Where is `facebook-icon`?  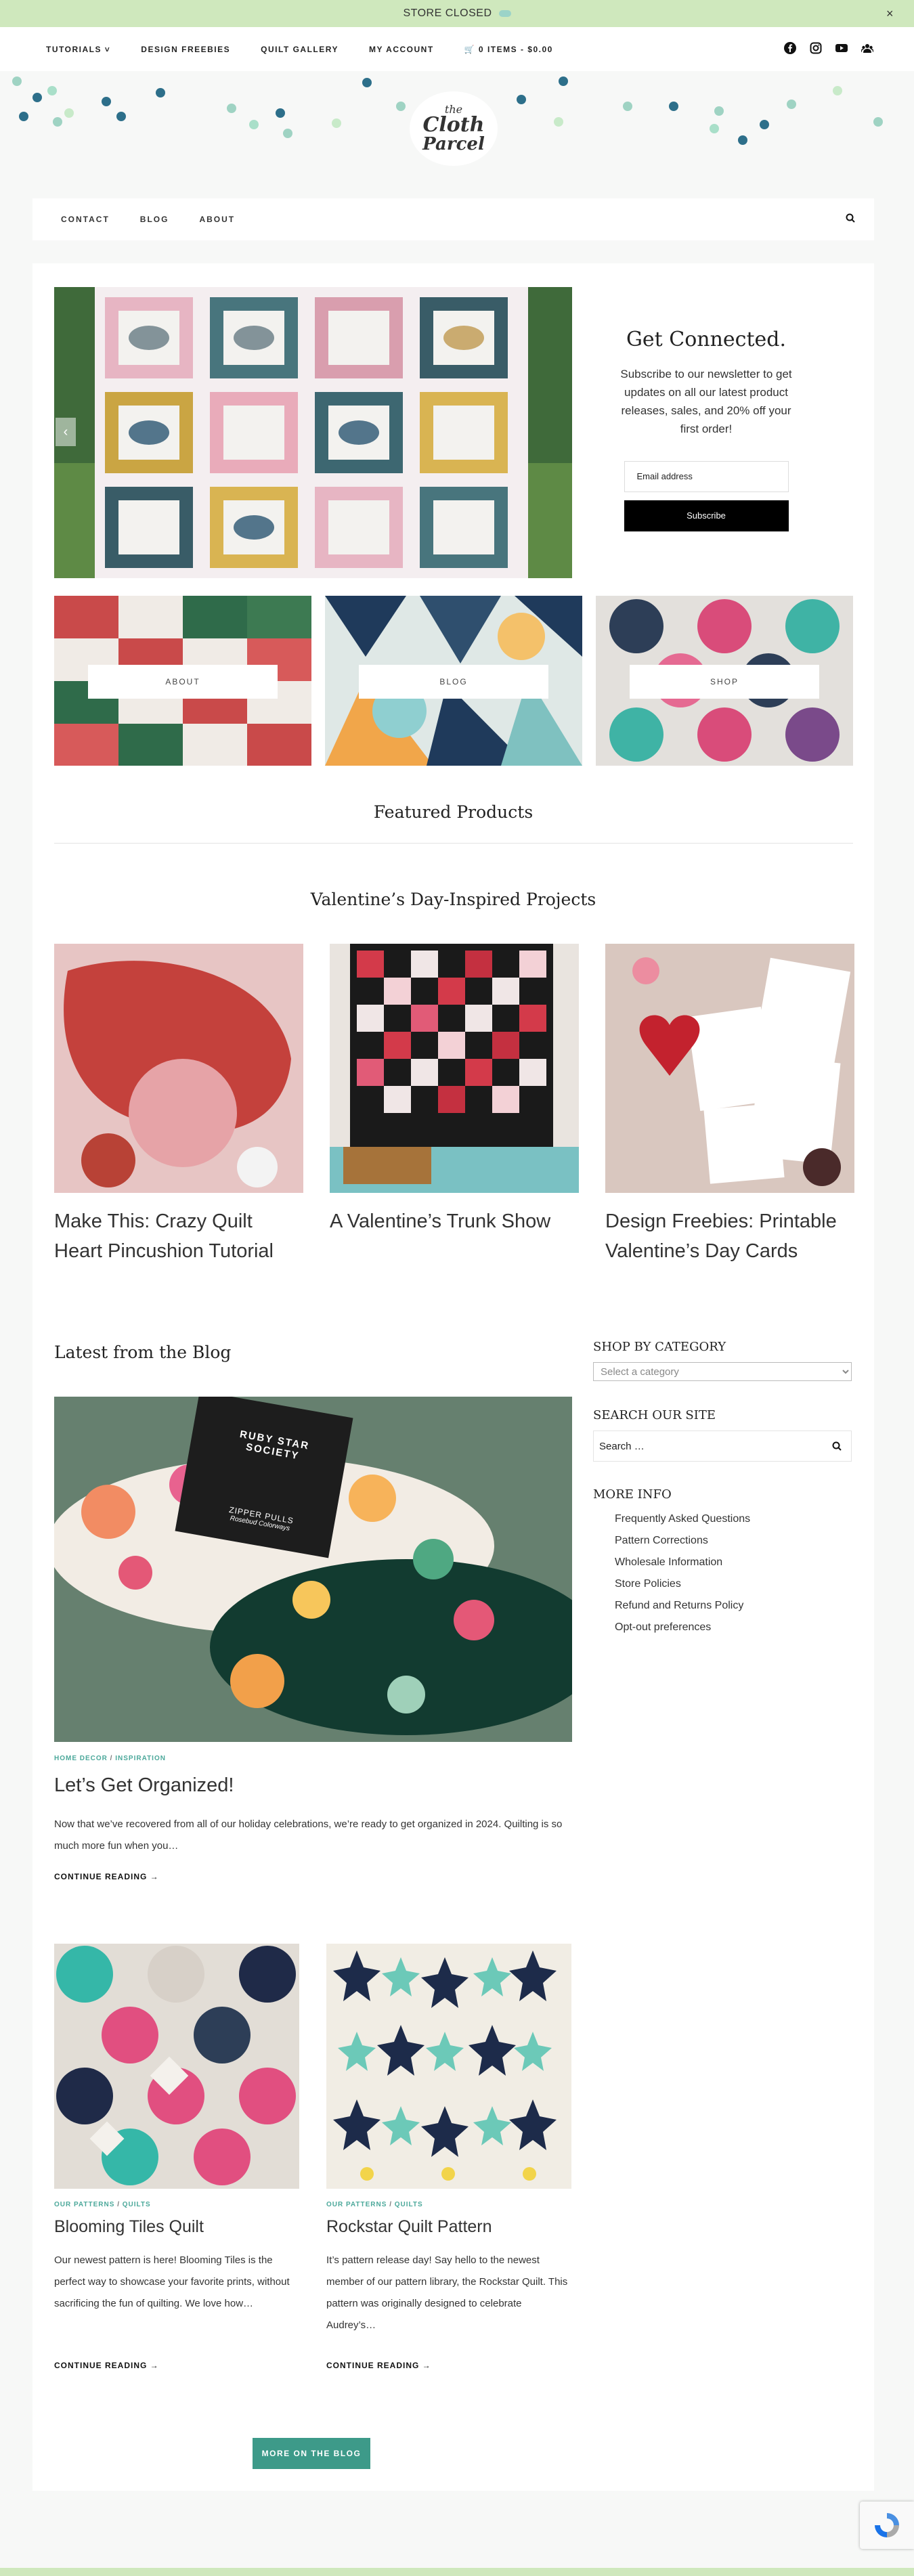 facebook-icon is located at coordinates (790, 48).